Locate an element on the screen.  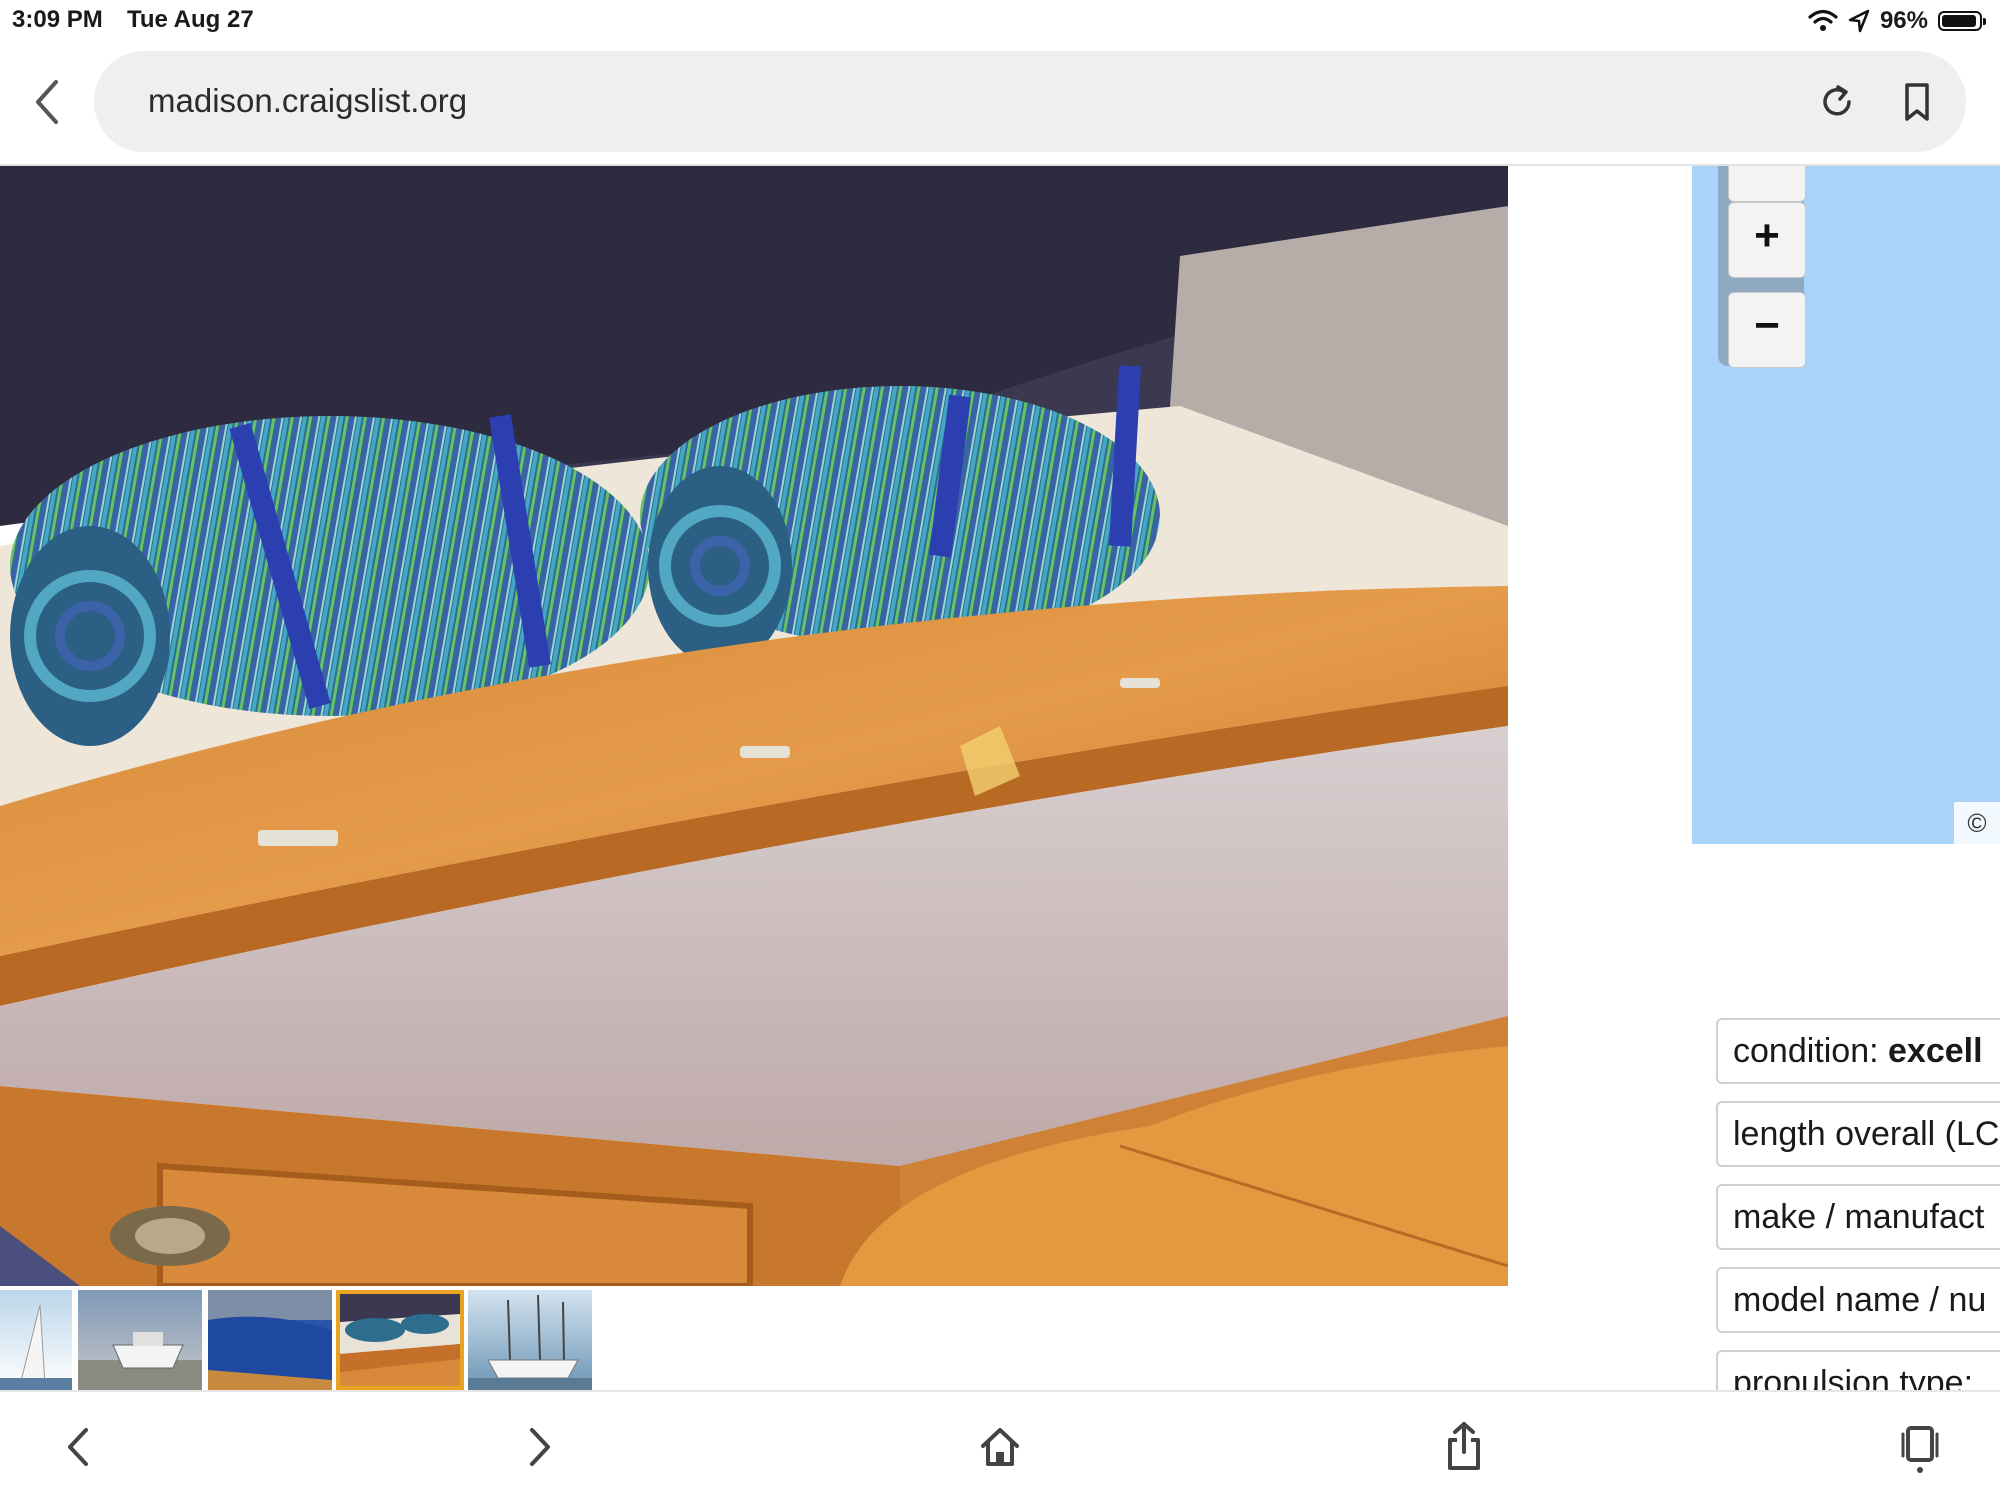
home-icon is located at coordinates (1000, 1447).